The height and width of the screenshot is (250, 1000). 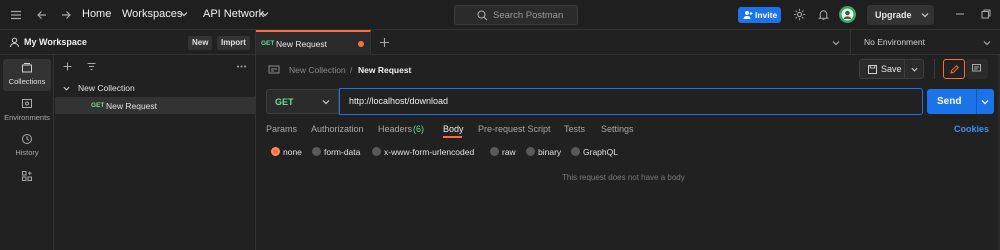 I want to click on invite-button: Invite, so click(x=759, y=15).